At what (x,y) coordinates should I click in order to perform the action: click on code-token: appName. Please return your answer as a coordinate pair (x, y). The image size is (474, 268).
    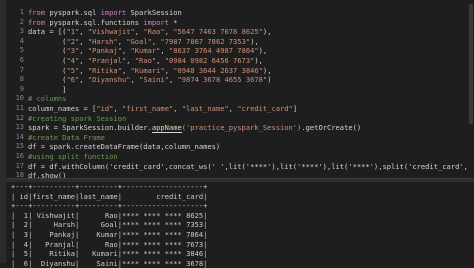
    Looking at the image, I should click on (166, 128).